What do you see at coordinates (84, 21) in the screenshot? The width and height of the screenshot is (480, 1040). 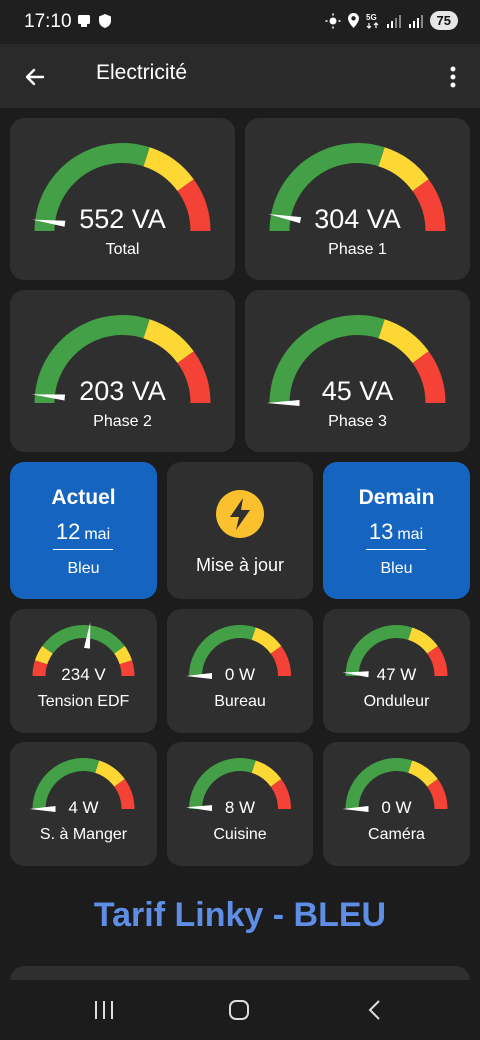 I see `device-icon` at bounding box center [84, 21].